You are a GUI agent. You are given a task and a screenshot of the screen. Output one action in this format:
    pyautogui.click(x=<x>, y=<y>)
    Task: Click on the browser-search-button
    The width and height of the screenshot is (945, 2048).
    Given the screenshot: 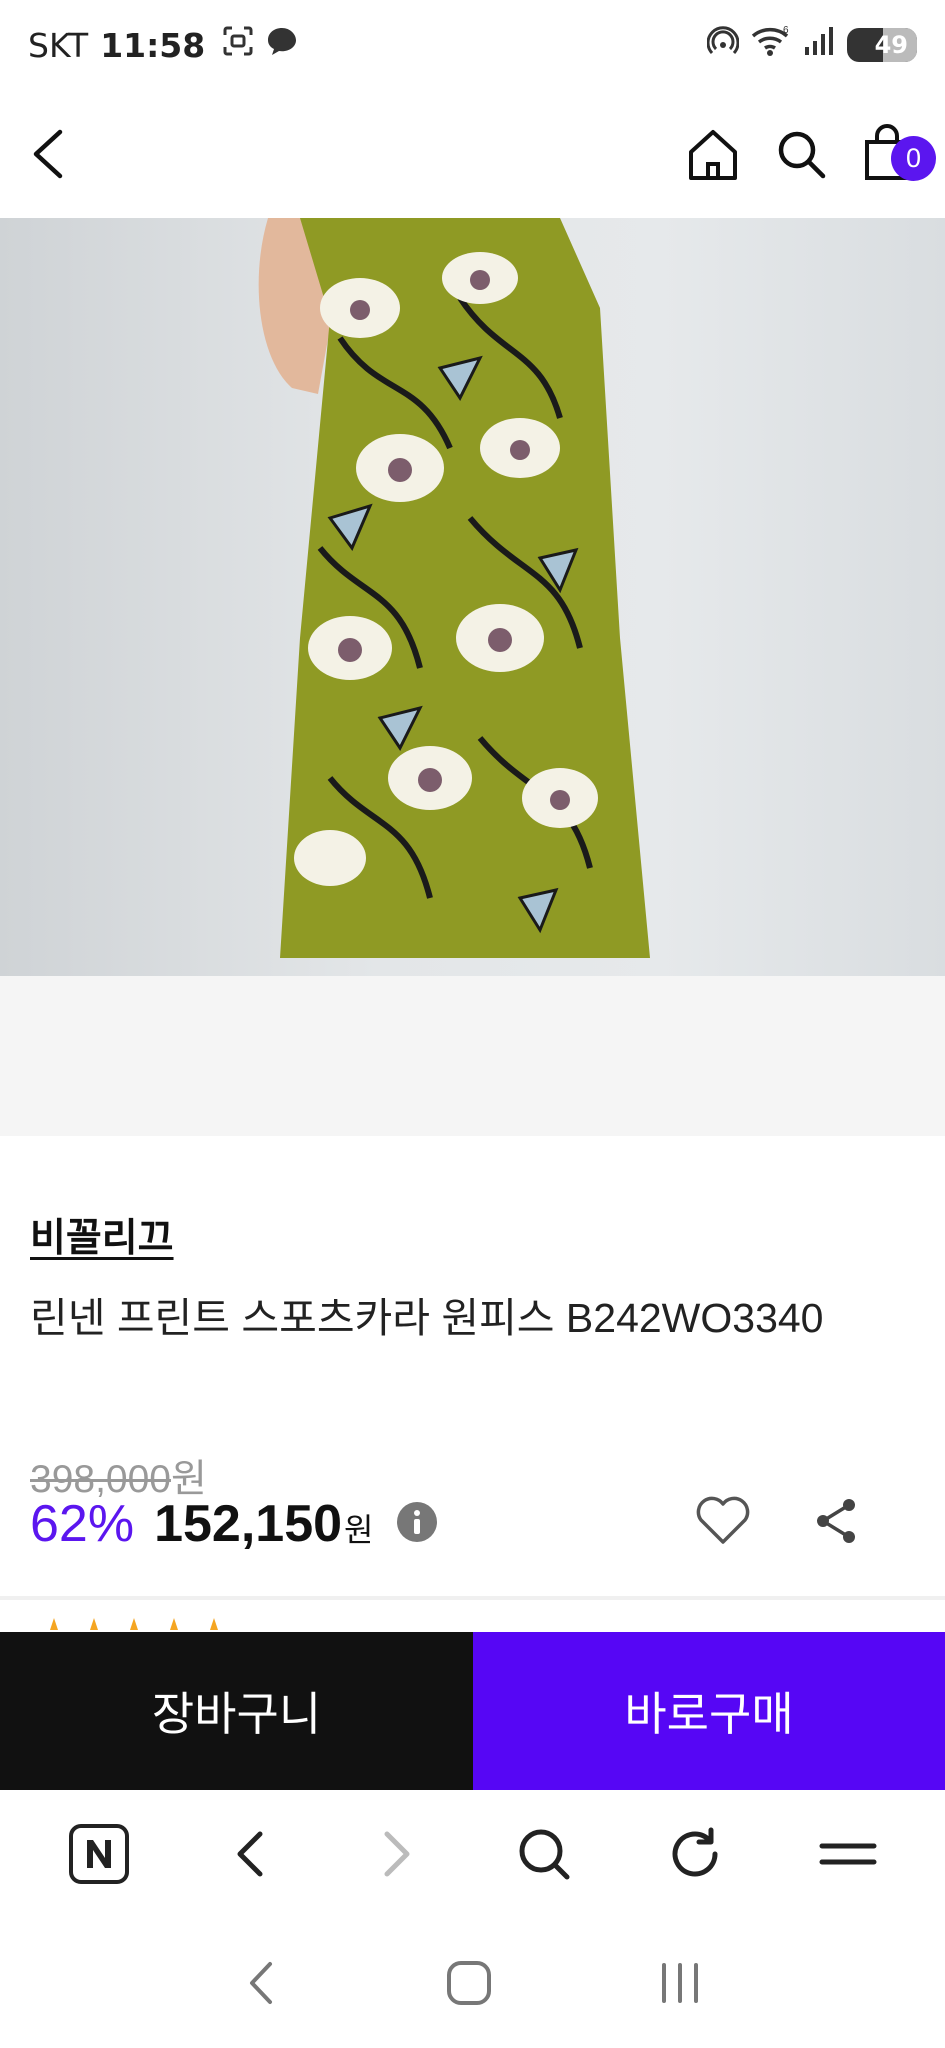 What is the action you would take?
    pyautogui.click(x=544, y=1856)
    